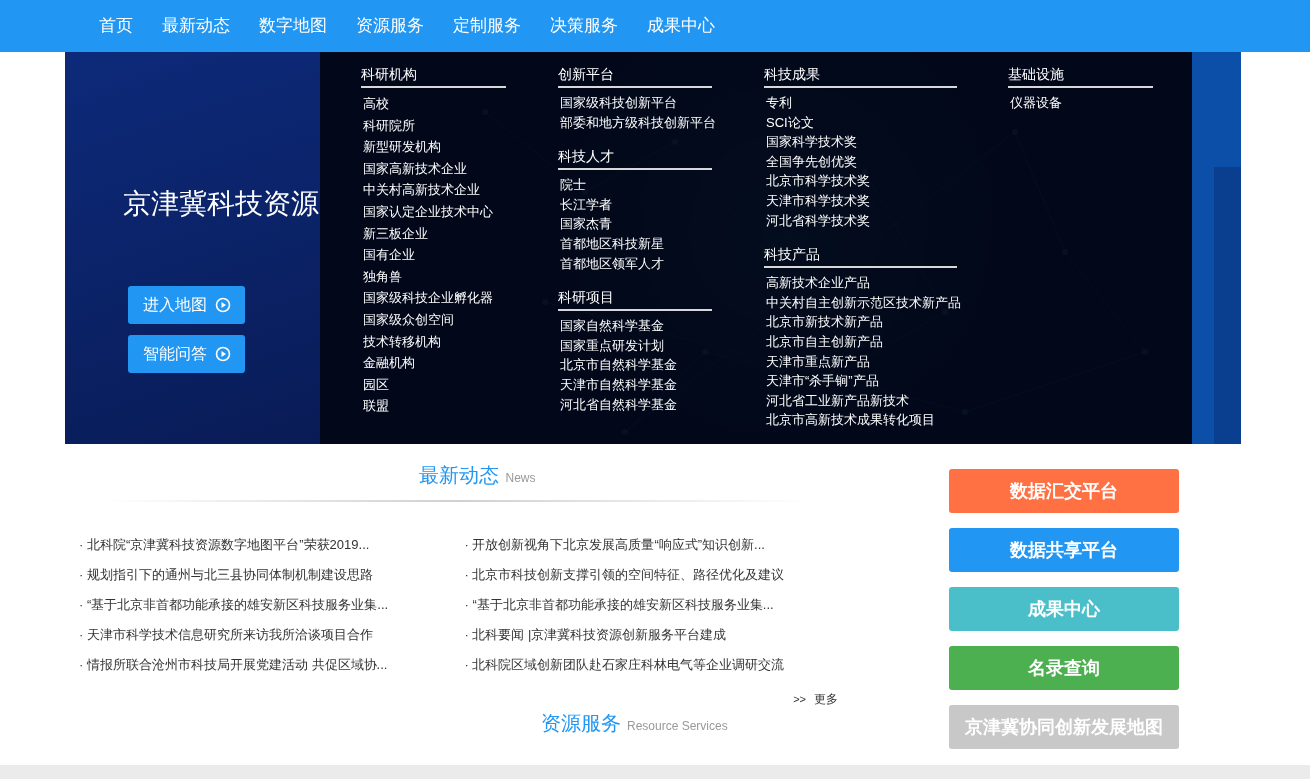  I want to click on menu-item: 国家高新技术企业, so click(415, 168).